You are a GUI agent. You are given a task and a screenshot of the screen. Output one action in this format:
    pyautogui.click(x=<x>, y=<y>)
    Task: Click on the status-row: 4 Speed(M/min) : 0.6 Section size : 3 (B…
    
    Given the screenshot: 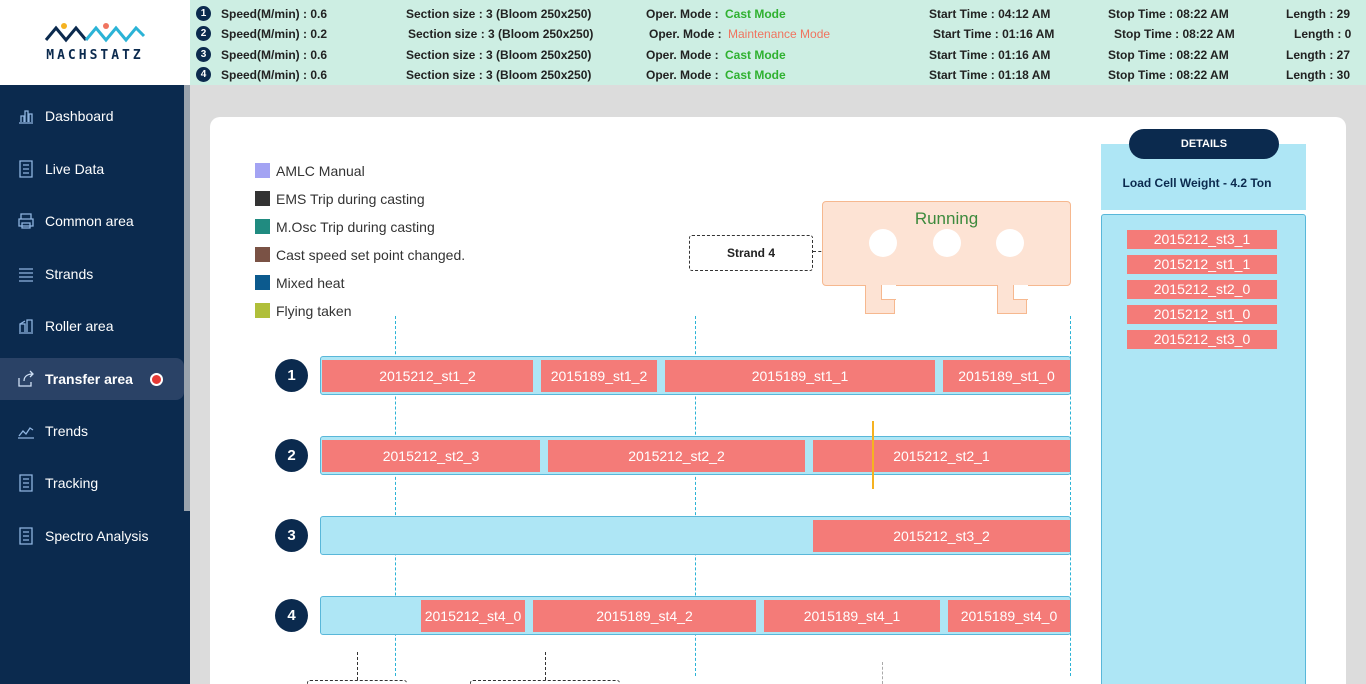 What is the action you would take?
    pyautogui.click(x=778, y=74)
    